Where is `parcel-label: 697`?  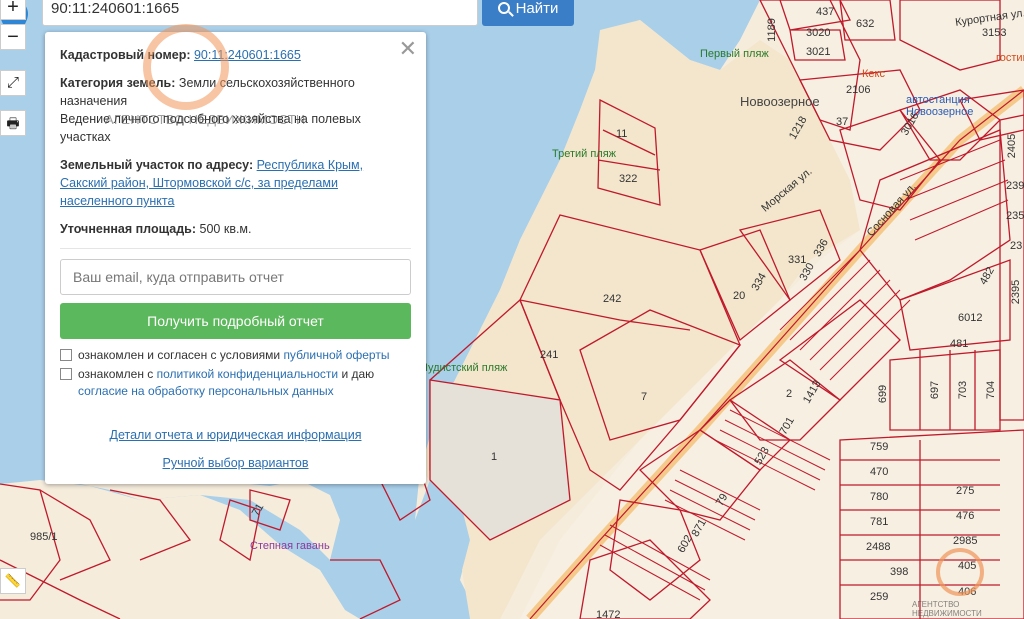
parcel-label: 697 is located at coordinates (935, 390).